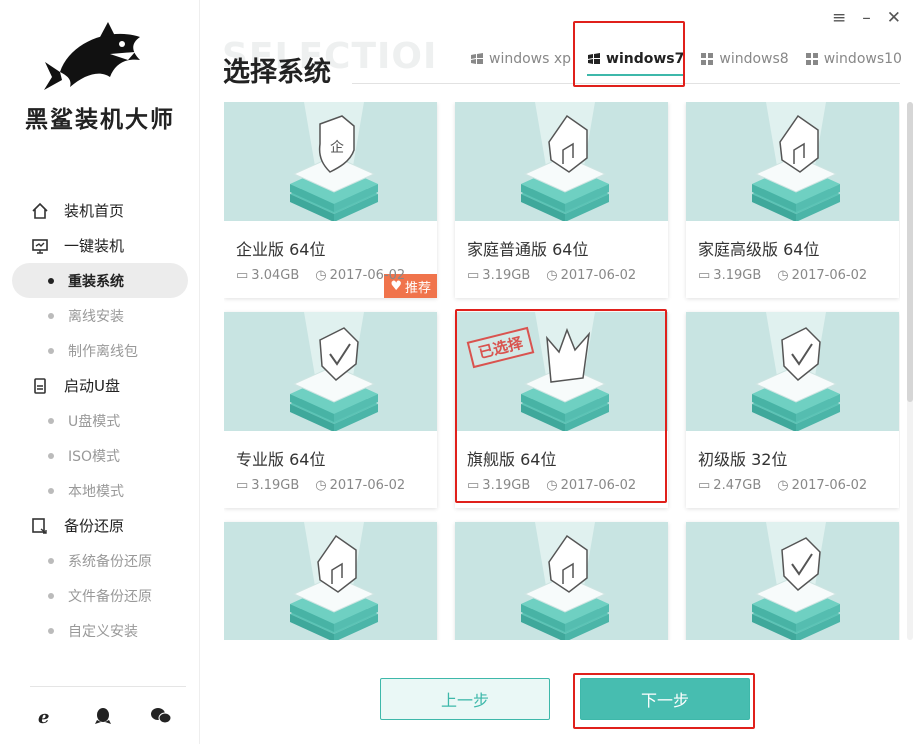  I want to click on shark-logo-icon, so click(100, 59).